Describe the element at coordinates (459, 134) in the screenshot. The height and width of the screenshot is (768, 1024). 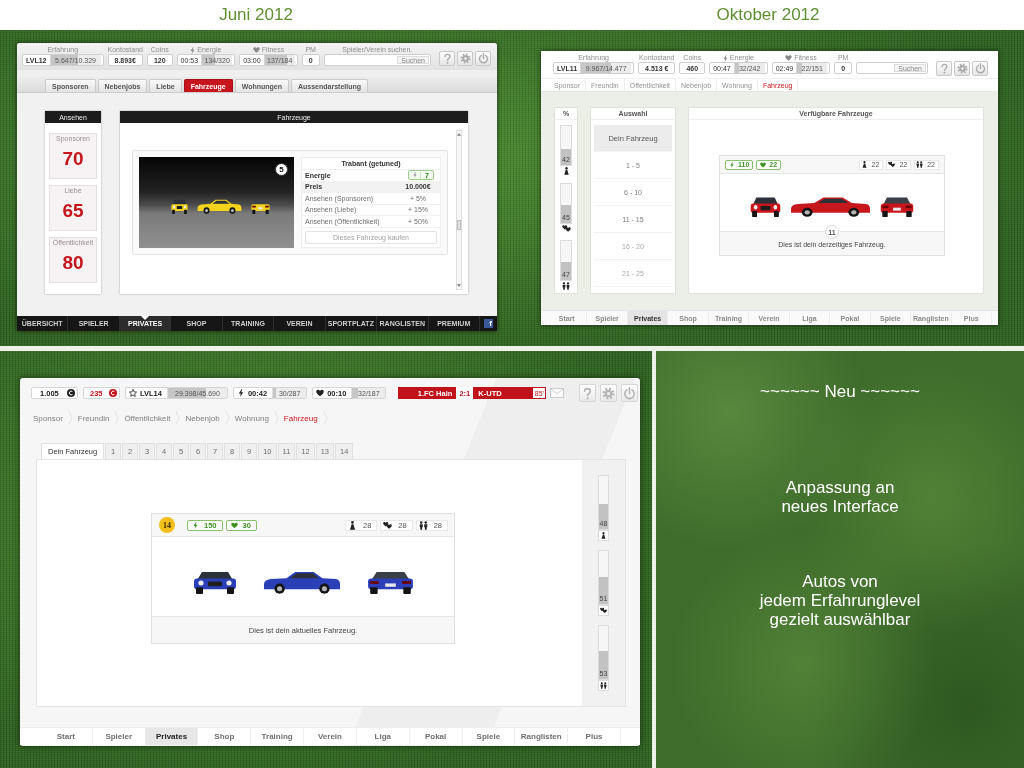
I see `caret-up-icon` at that location.